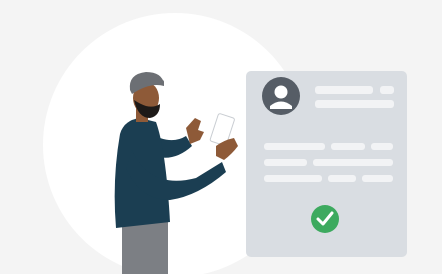 Image resolution: width=442 pixels, height=274 pixels. Describe the element at coordinates (281, 96) in the screenshot. I see `user-avatar-icon` at that location.